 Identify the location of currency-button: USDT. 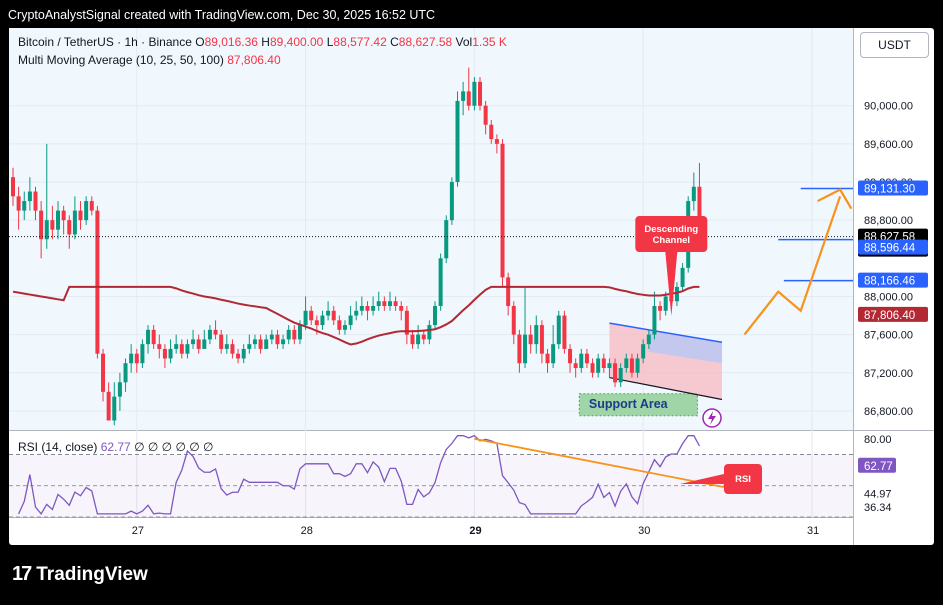
(894, 45).